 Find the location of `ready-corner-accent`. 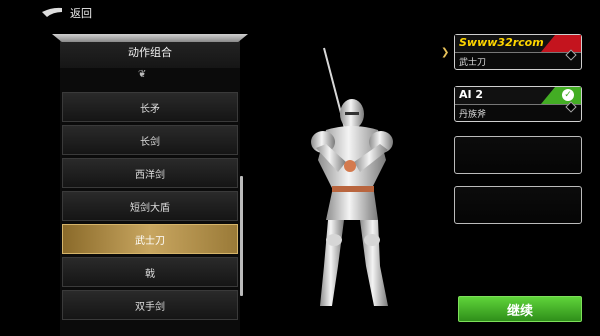

ready-corner-accent is located at coordinates (561, 95).